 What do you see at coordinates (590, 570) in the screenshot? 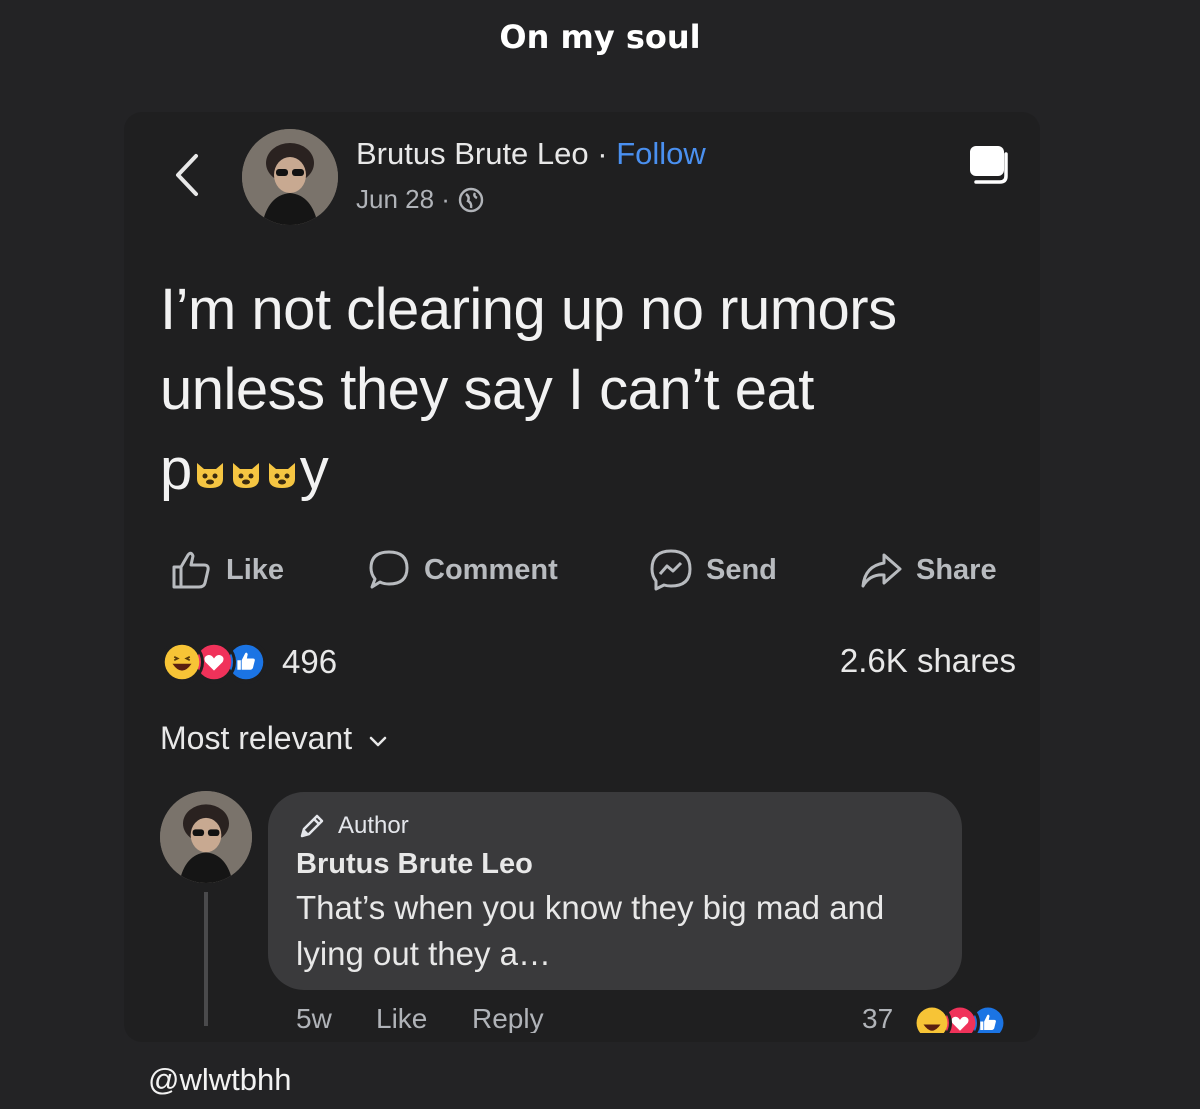
I see `post-actions: Like Comment Send Share` at bounding box center [590, 570].